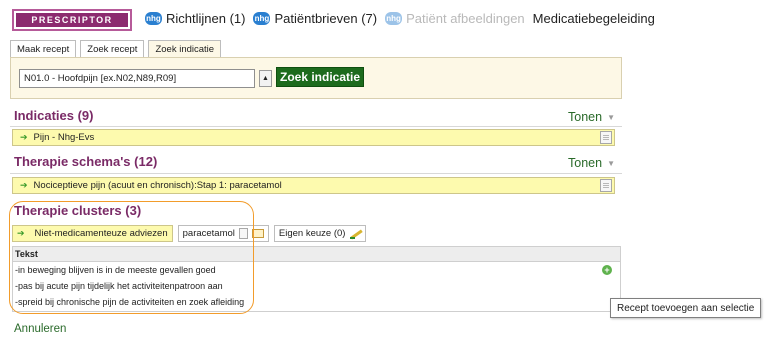  What do you see at coordinates (265, 78) in the screenshot?
I see `dropdown-toggle-icon: ▲` at bounding box center [265, 78].